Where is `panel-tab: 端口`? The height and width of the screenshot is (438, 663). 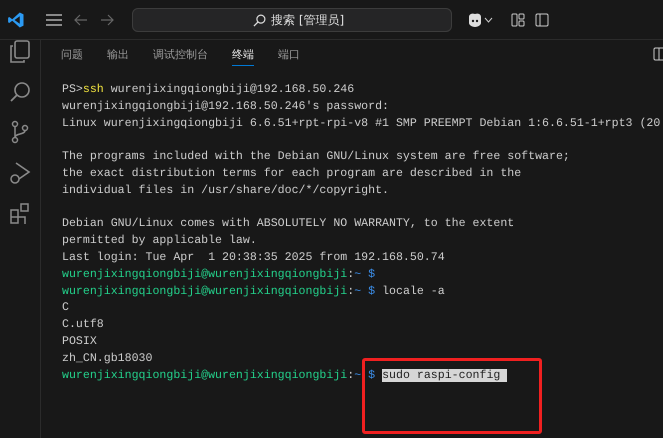 panel-tab: 端口 is located at coordinates (289, 54).